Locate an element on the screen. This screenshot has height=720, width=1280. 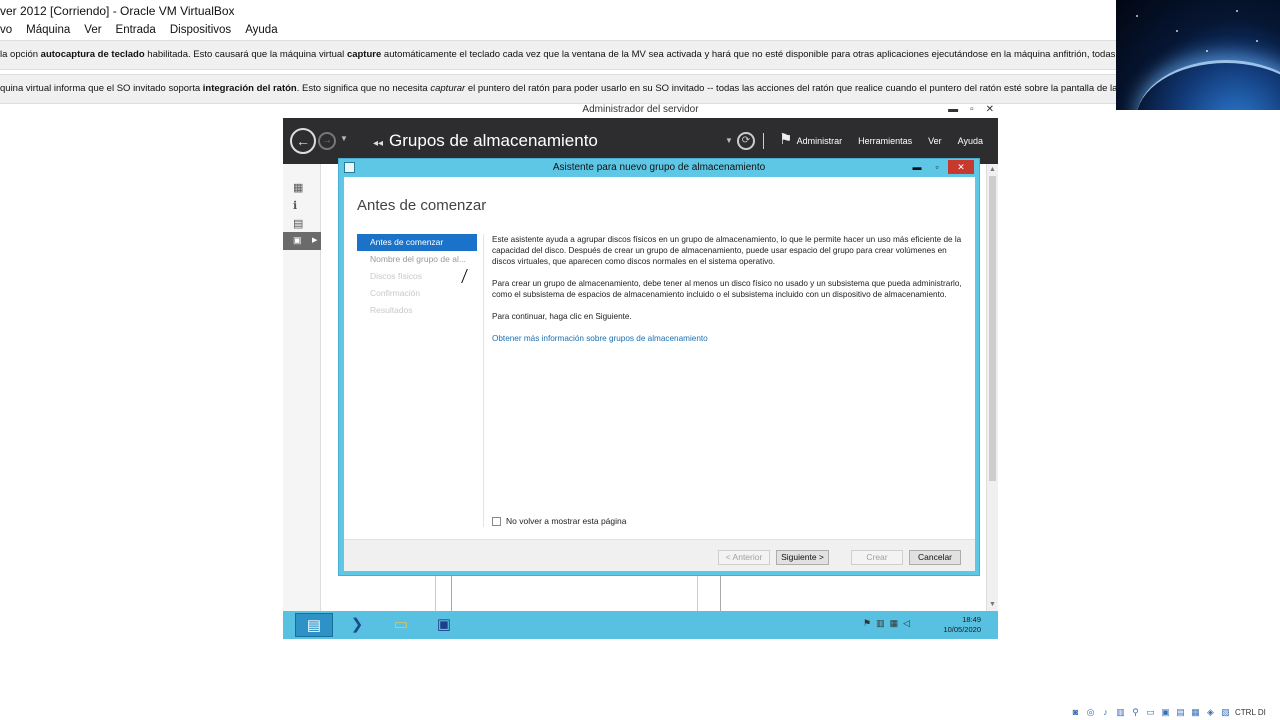
step-confirmacion: Confirmación is located at coordinates (395, 293).